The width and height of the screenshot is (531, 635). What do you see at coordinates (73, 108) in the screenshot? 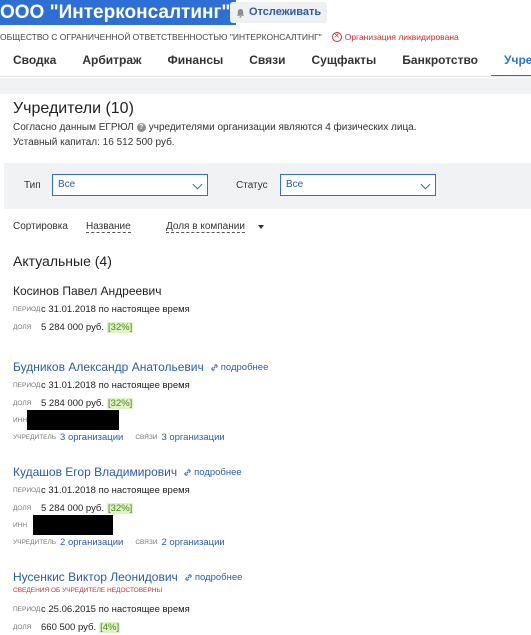
I see `founders-title: Учредители (10)` at bounding box center [73, 108].